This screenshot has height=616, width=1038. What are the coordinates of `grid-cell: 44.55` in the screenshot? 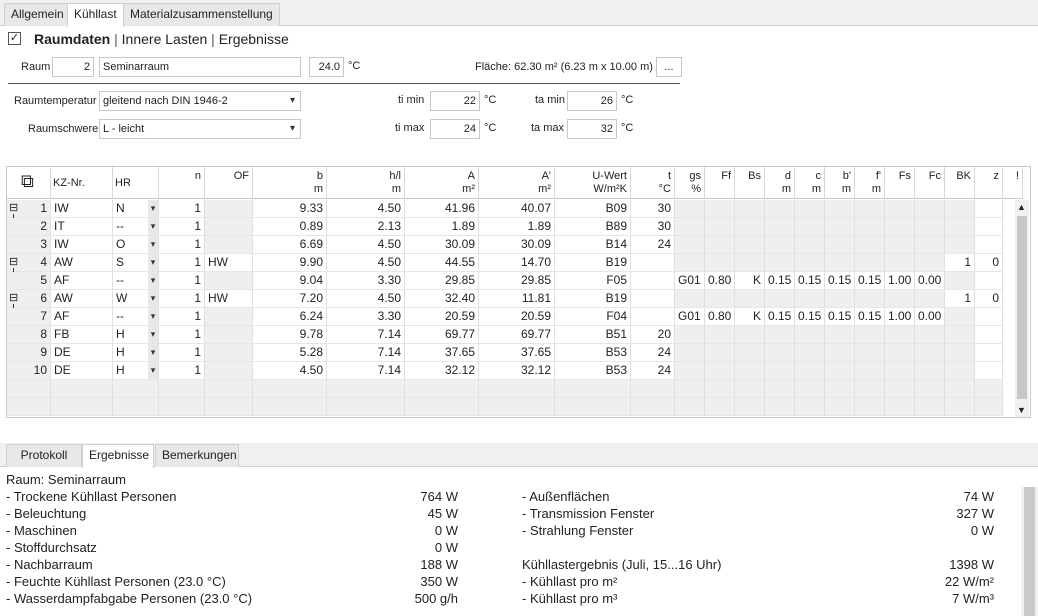 It's located at (442, 263).